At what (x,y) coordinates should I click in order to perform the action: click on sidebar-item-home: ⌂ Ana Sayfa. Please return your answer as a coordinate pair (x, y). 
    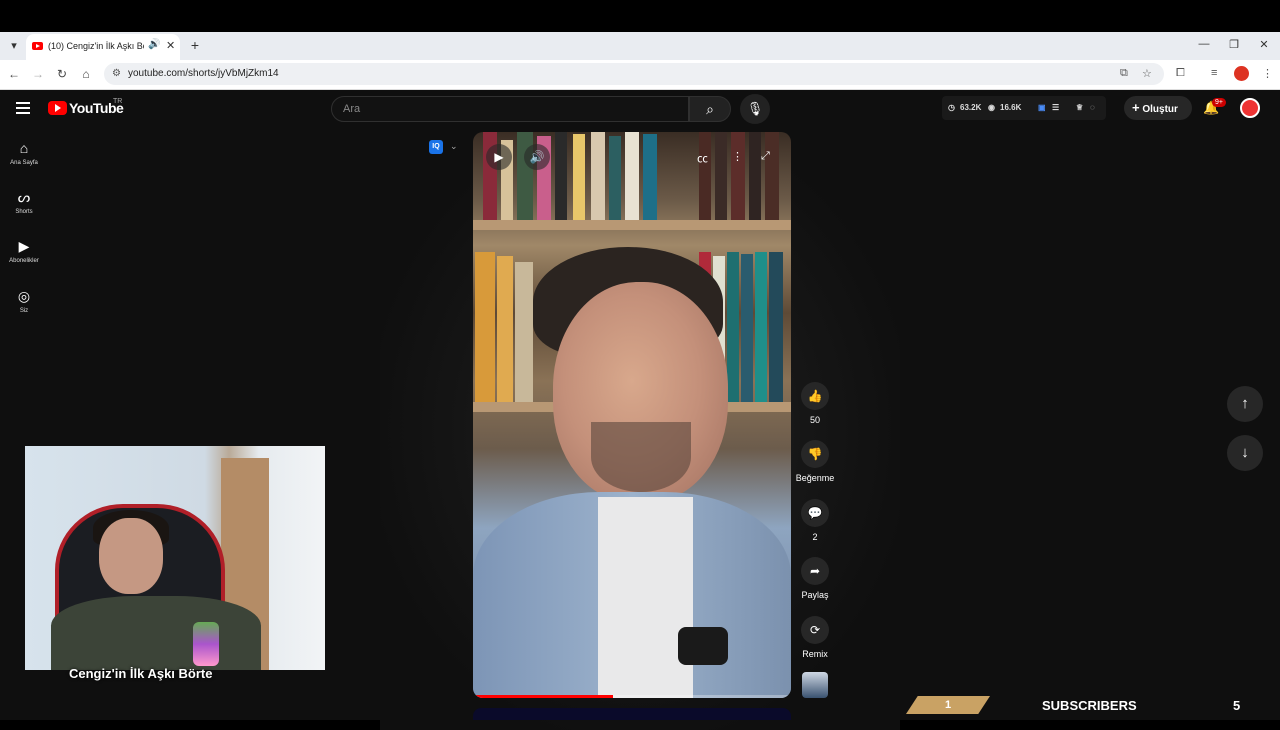
    Looking at the image, I should click on (24, 153).